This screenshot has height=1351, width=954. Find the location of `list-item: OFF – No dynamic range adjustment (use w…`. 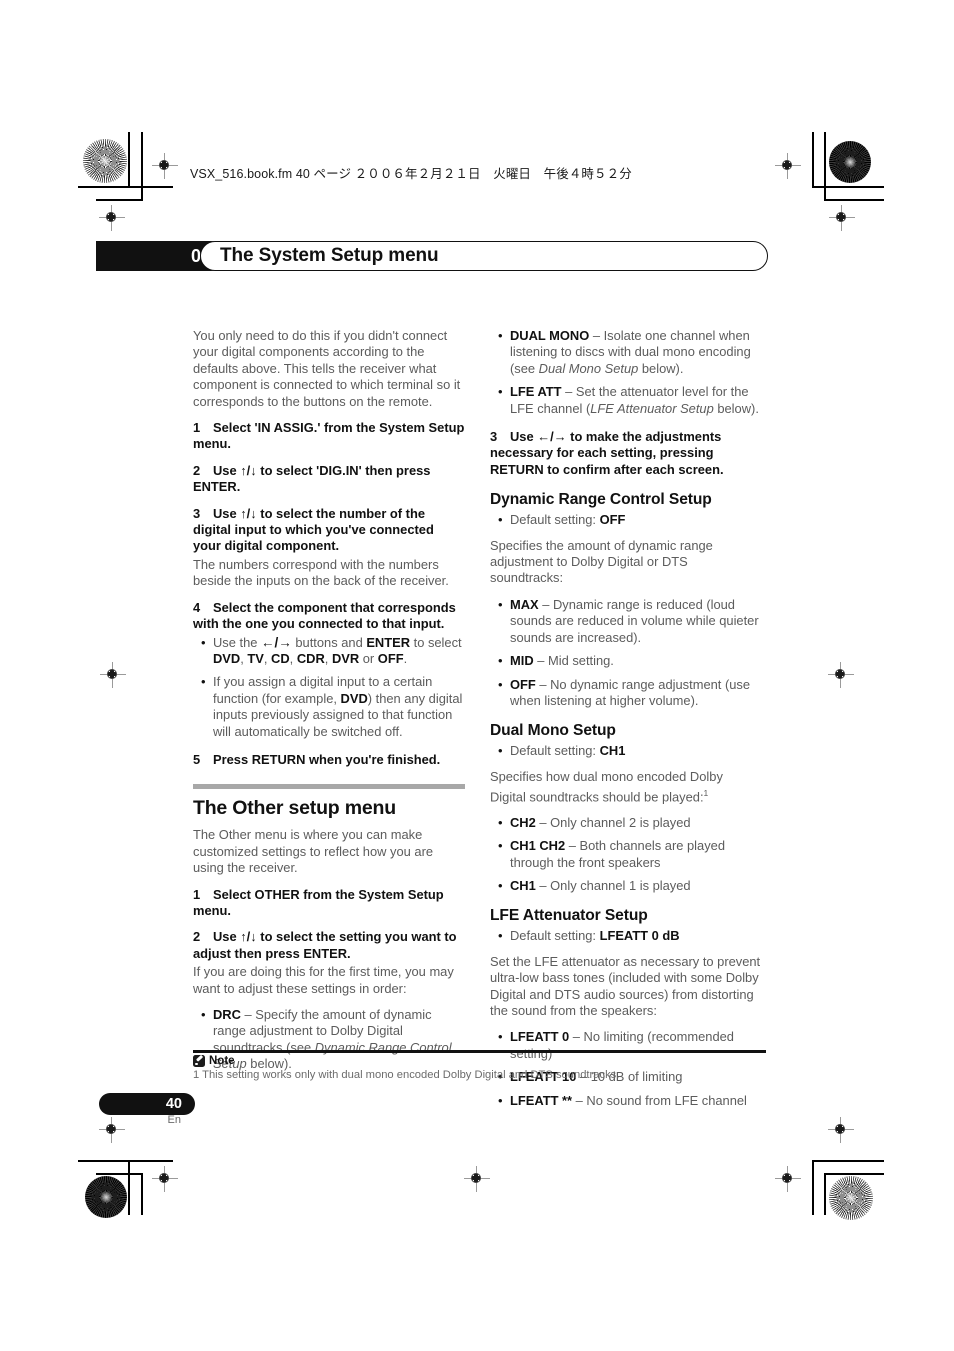

list-item: OFF – No dynamic range adjustment (use w… is located at coordinates (630, 693).